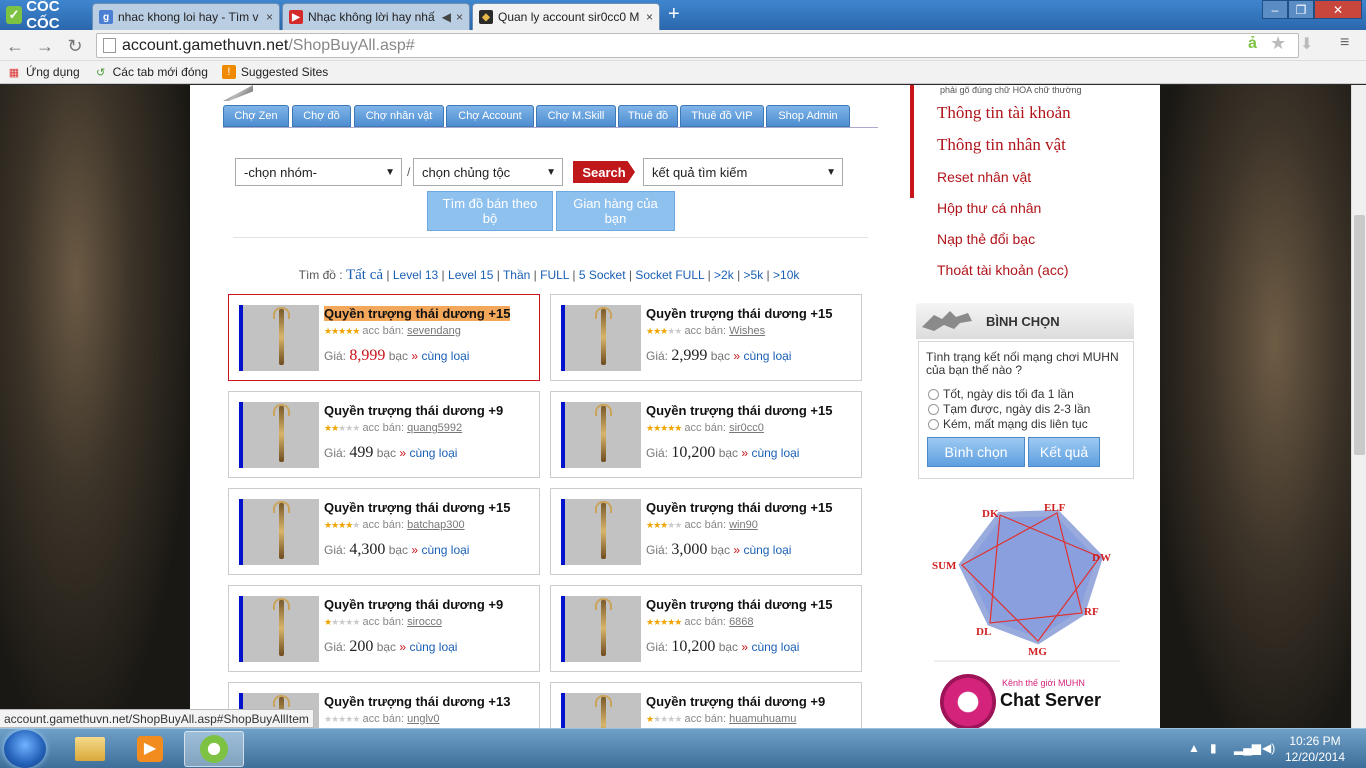  Describe the element at coordinates (1194, 748) in the screenshot. I see `tray-arrow-icon: ▲` at that location.